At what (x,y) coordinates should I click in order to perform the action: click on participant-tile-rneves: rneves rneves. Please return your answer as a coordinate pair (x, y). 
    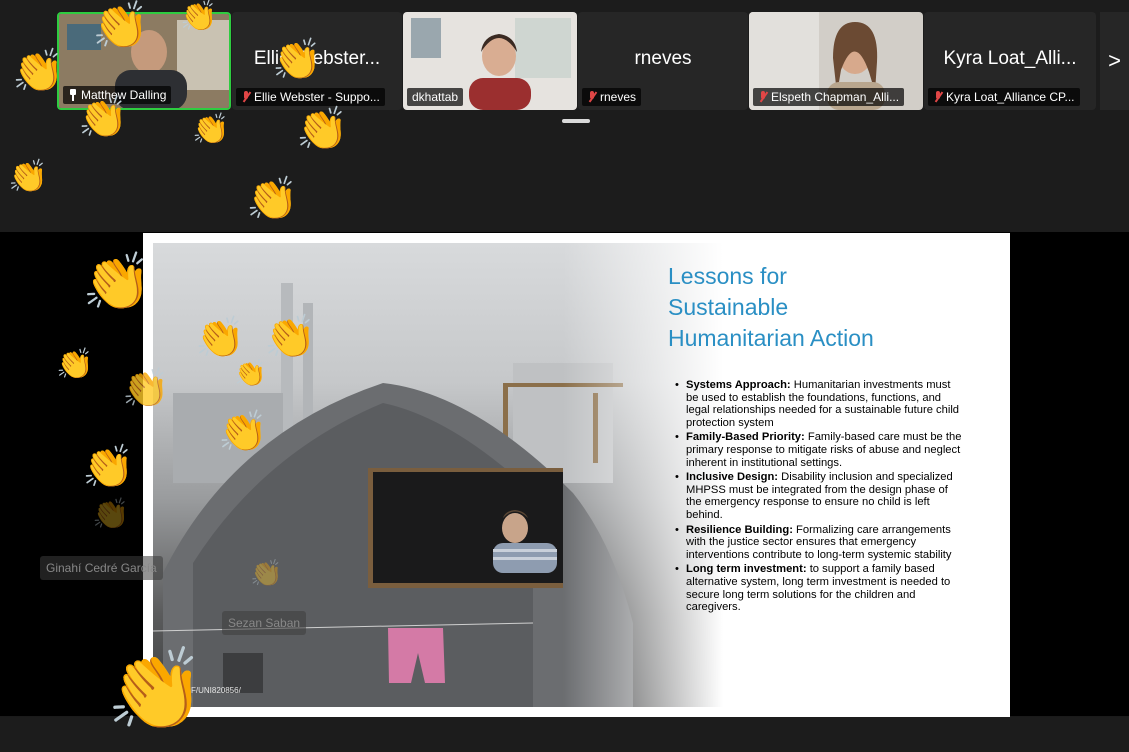
    Looking at the image, I should click on (663, 61).